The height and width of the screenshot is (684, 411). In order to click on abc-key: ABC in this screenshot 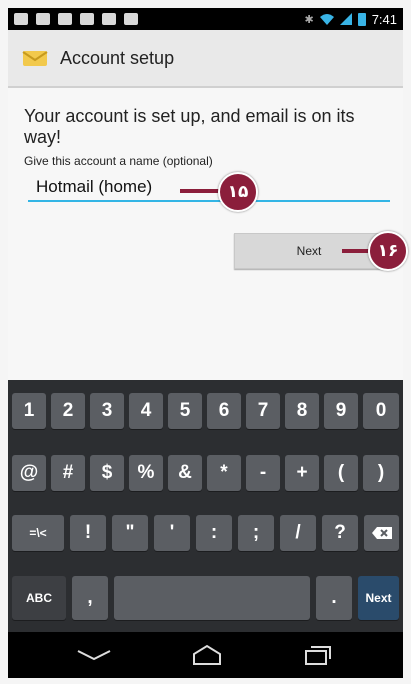, I will do `click(39, 598)`.